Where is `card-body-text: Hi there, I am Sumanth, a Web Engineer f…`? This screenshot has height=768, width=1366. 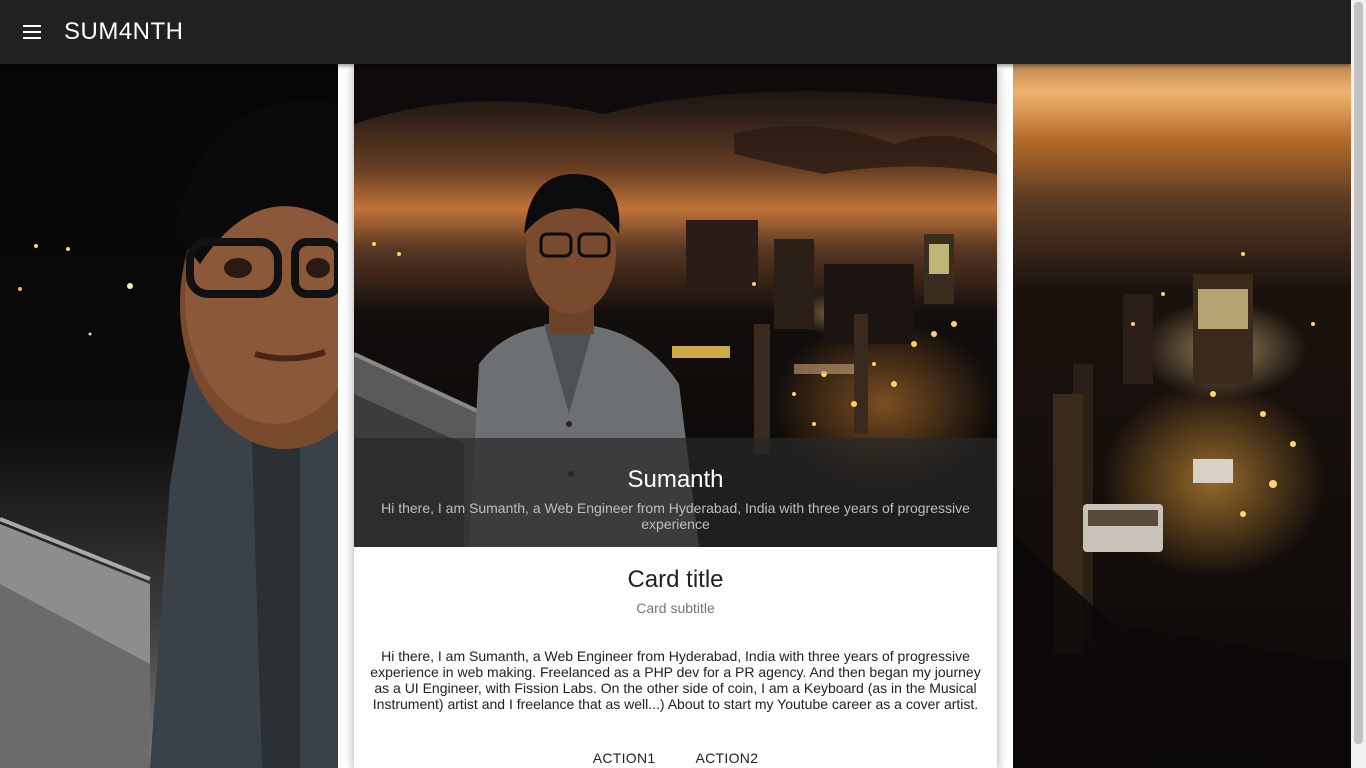 card-body-text: Hi there, I am Sumanth, a Web Engineer f… is located at coordinates (675, 680).